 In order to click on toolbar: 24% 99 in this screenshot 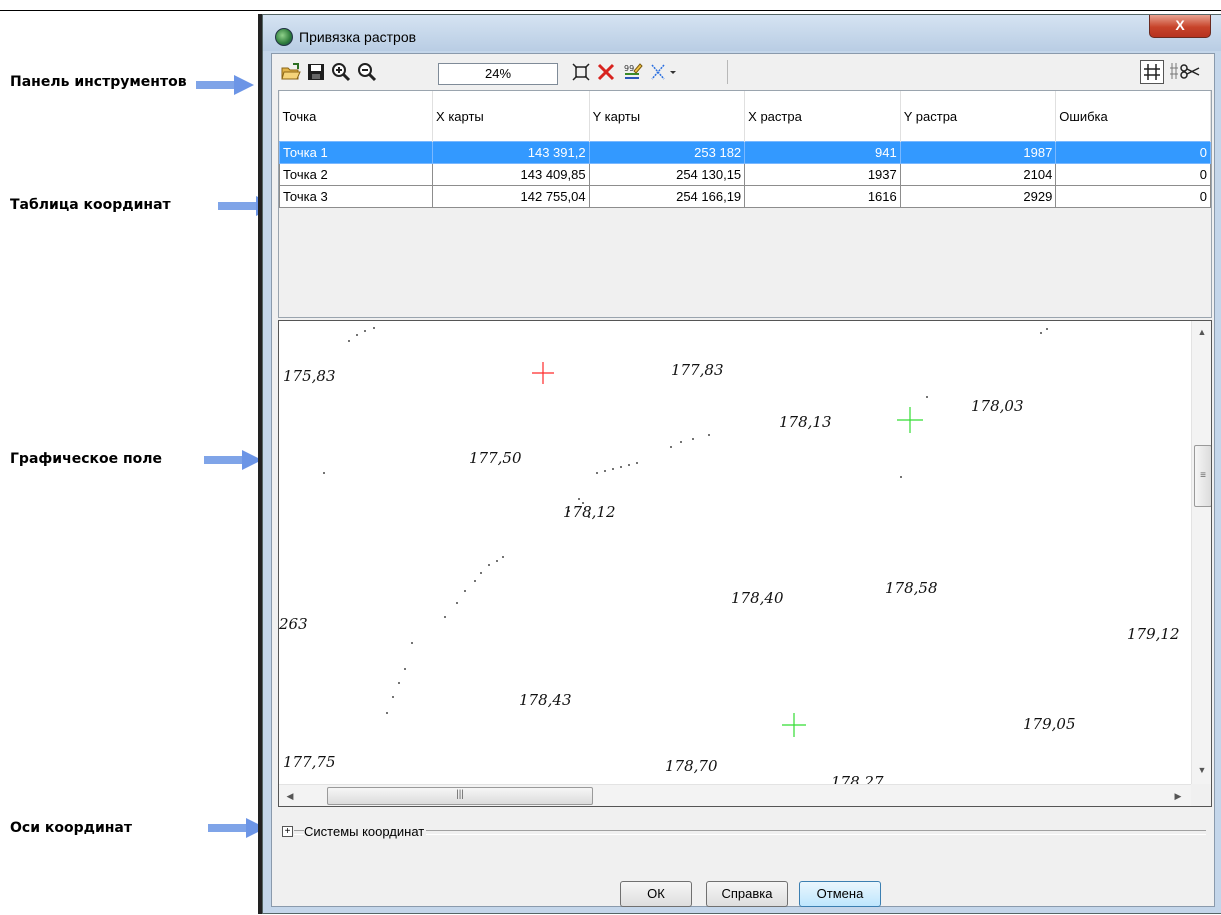, I will do `click(743, 71)`.